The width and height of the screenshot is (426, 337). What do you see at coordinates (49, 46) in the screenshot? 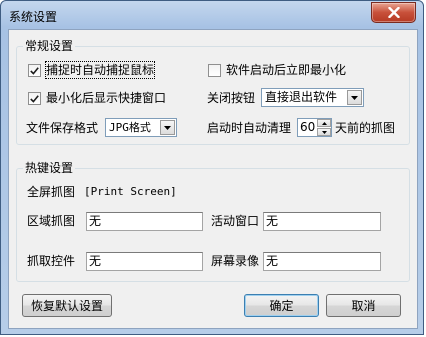
I see `general-settings-legend: 常规设置` at bounding box center [49, 46].